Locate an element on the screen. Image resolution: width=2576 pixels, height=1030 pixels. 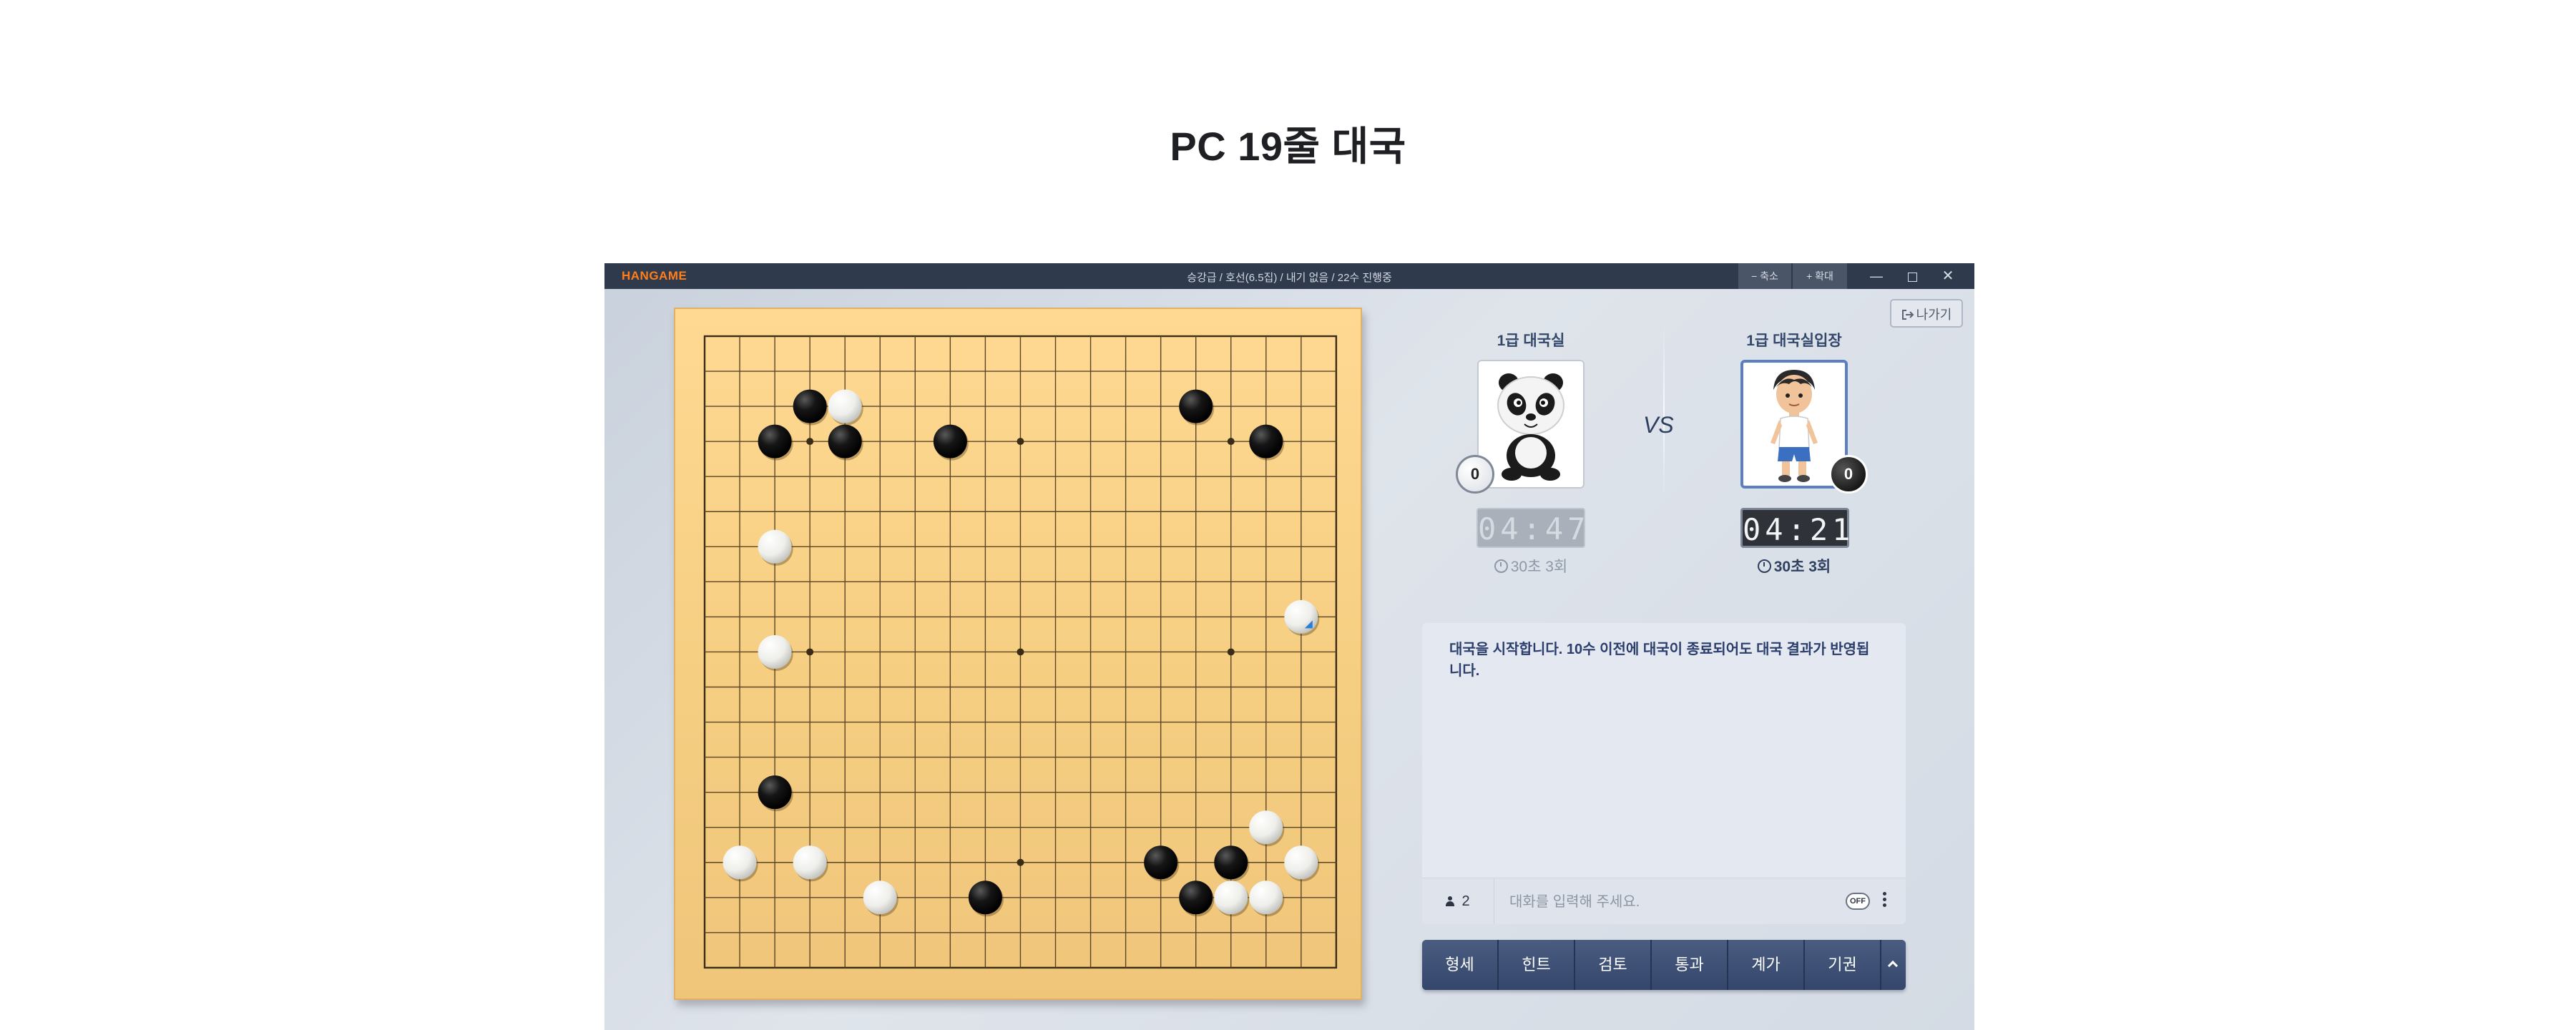
right-byoyomi: 30초 3회 is located at coordinates (1795, 566).